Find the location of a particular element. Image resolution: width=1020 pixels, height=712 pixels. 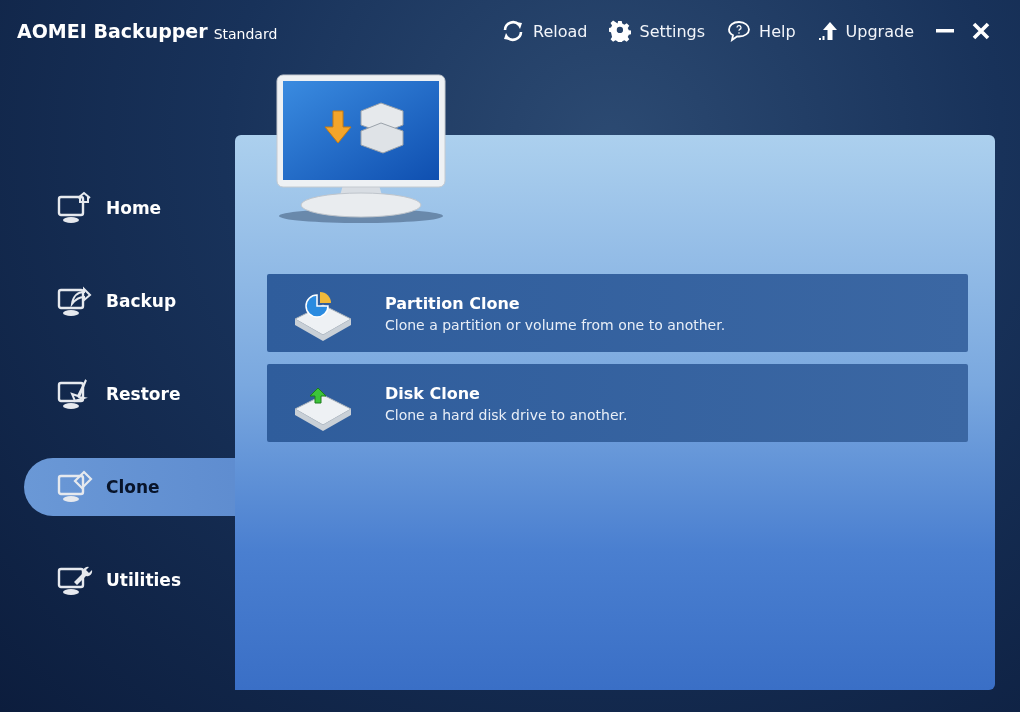

upgrade-icon is located at coordinates (827, 31).